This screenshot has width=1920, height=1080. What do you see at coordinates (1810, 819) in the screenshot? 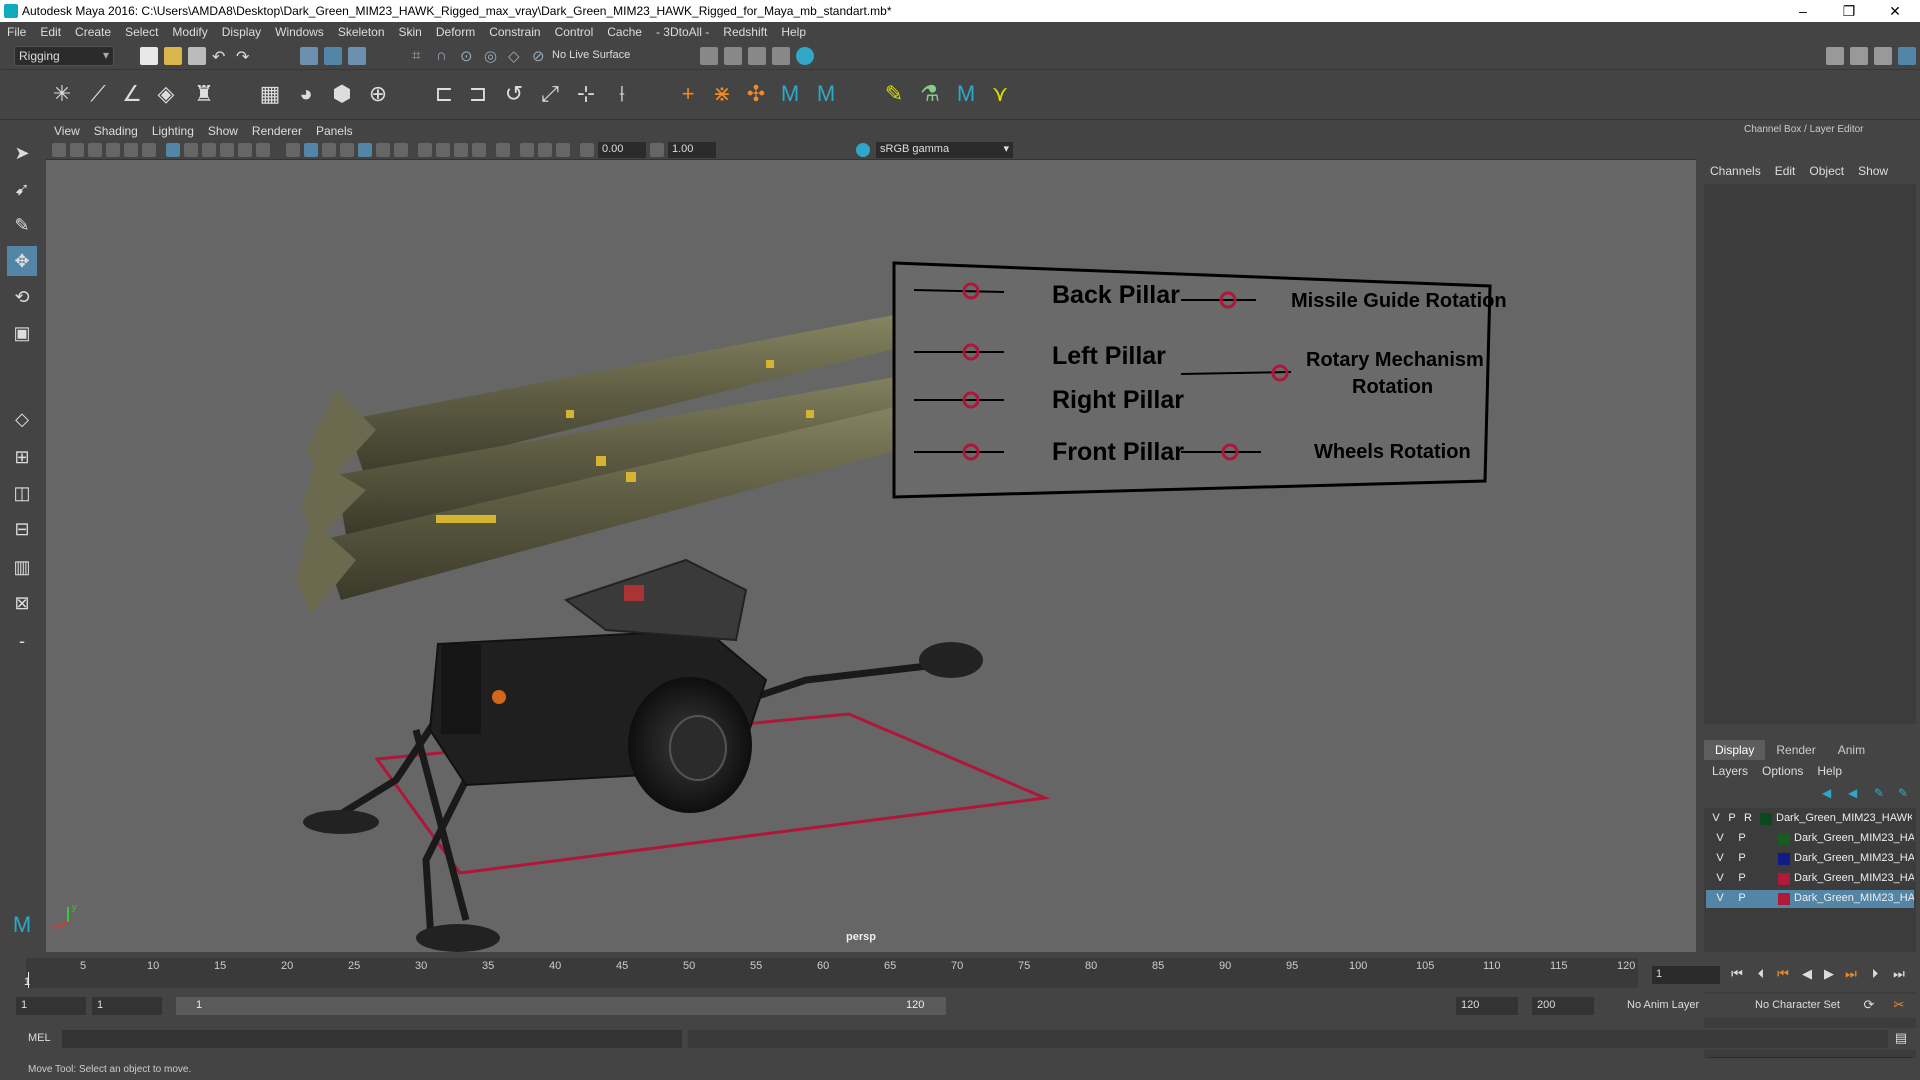
I see `layer-row: V P R Dark_Green_MIM23_HAWK` at bounding box center [1810, 819].